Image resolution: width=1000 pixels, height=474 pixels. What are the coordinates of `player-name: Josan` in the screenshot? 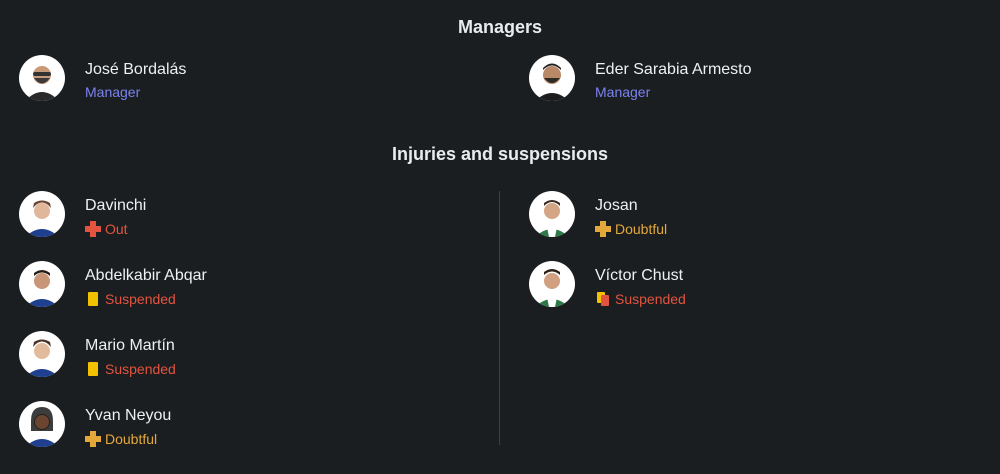 It's located at (616, 205).